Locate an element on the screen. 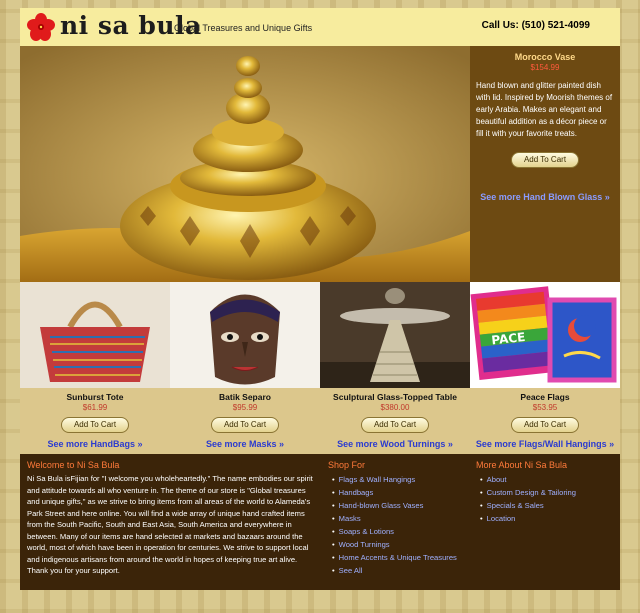 This screenshot has width=640, height=613. about-link: • Specials & Sales is located at coordinates (528, 505).